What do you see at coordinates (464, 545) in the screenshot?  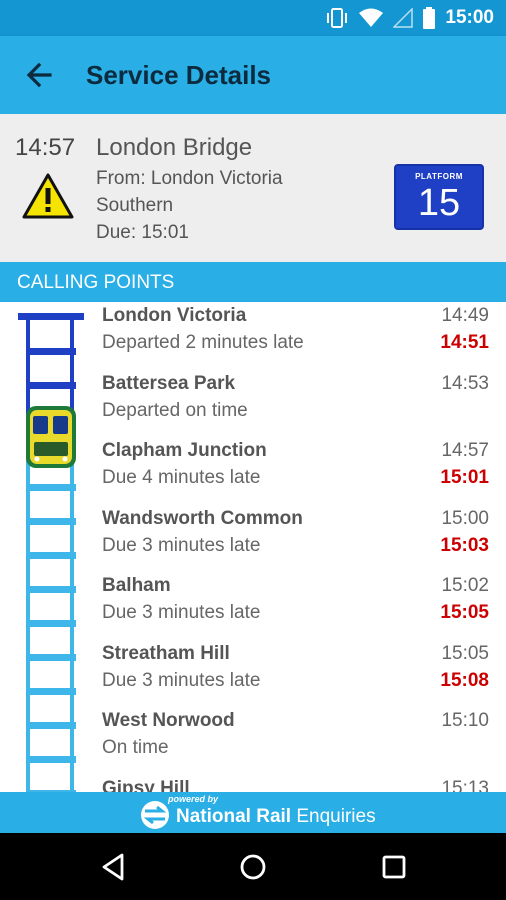 I see `actual-time: 15:03` at bounding box center [464, 545].